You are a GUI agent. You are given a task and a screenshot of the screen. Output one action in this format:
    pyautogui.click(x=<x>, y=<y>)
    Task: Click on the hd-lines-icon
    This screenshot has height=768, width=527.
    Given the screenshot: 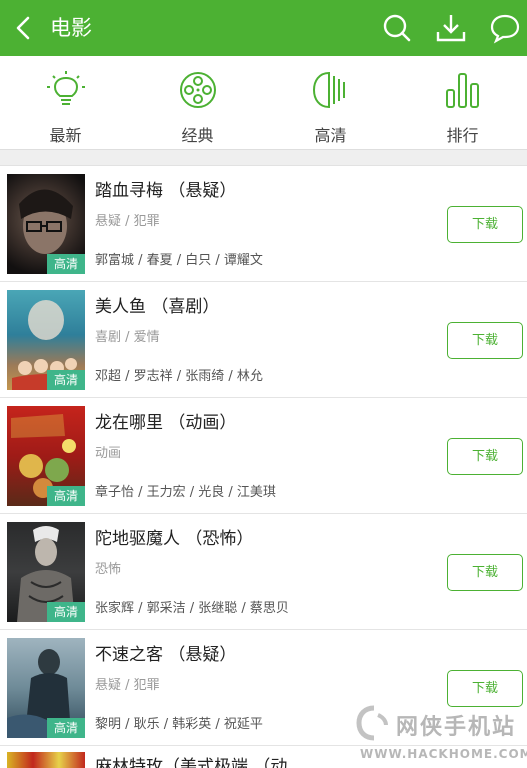 What is the action you would take?
    pyautogui.click(x=328, y=90)
    